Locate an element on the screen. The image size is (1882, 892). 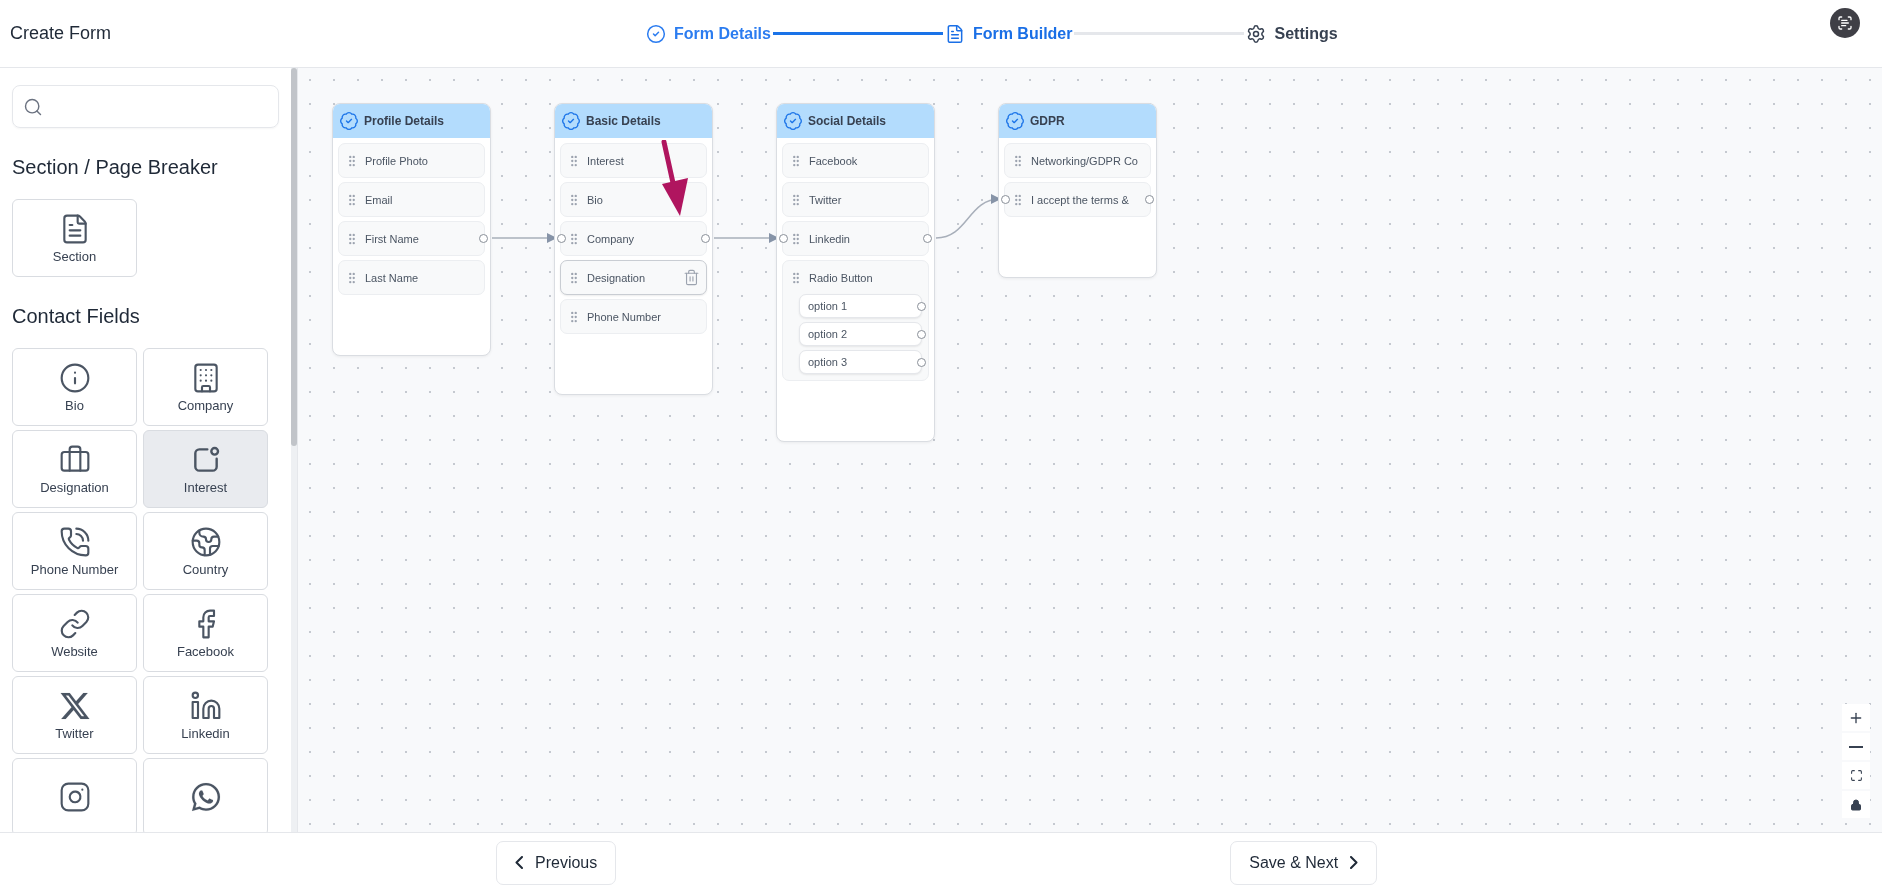
tile-label: Interest is located at coordinates (205, 487).